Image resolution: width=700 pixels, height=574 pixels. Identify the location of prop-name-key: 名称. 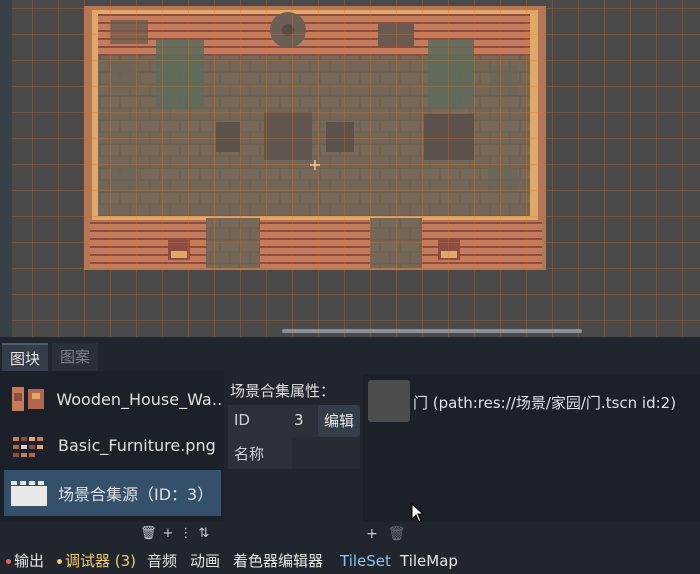
(249, 454).